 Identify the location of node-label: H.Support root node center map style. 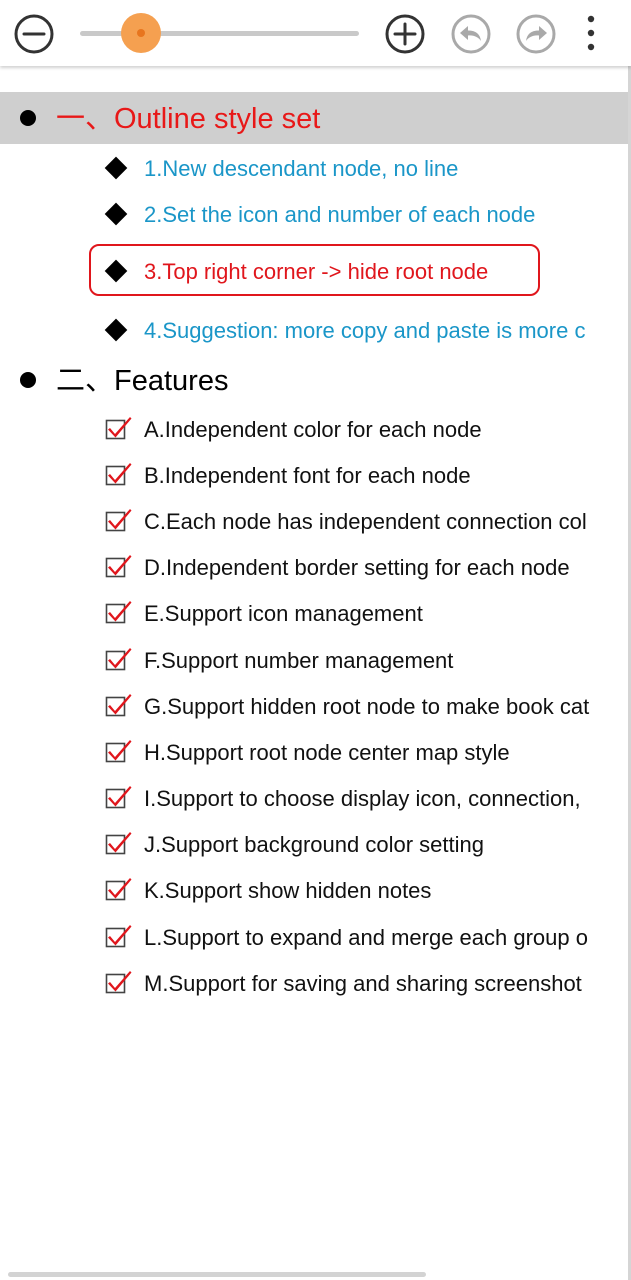
(327, 752).